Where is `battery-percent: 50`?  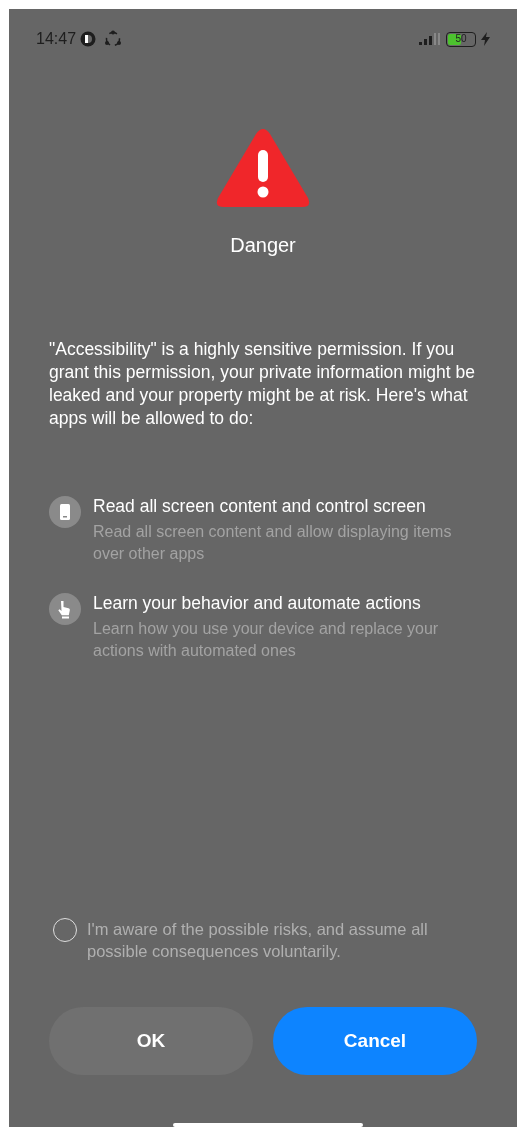 battery-percent: 50 is located at coordinates (461, 39).